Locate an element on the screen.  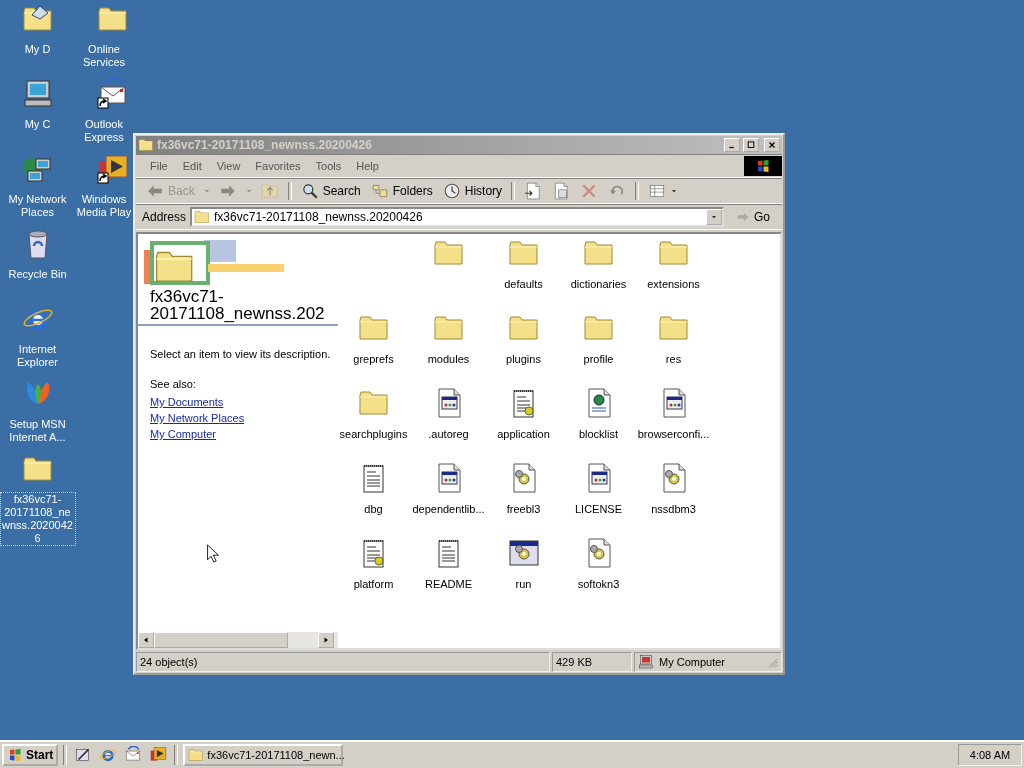
file-name: run is located at coordinates (523, 584).